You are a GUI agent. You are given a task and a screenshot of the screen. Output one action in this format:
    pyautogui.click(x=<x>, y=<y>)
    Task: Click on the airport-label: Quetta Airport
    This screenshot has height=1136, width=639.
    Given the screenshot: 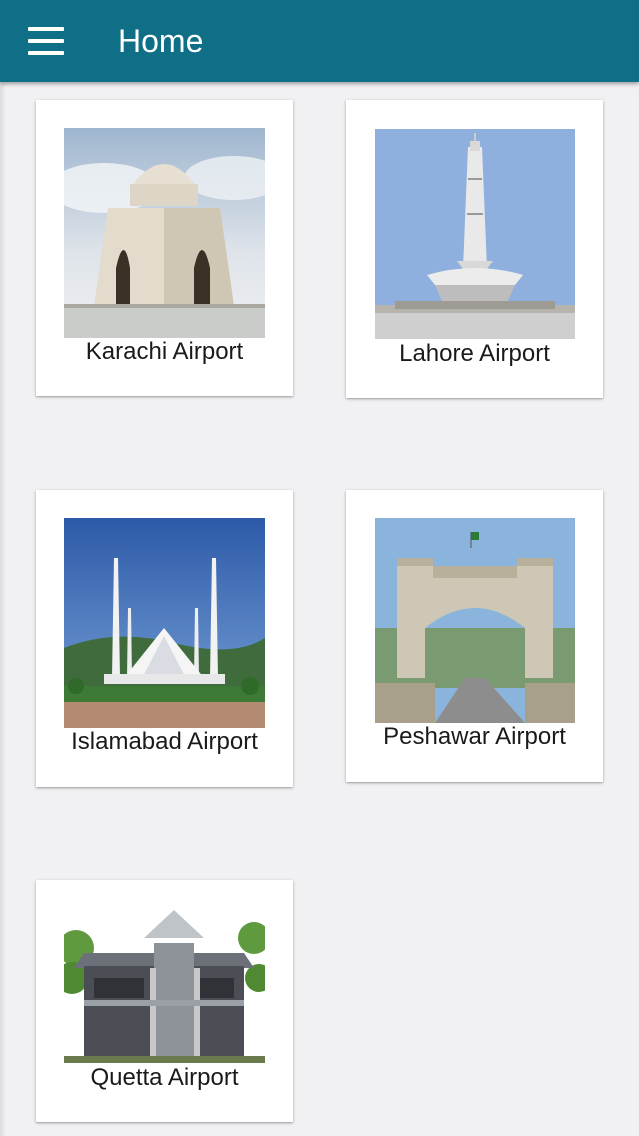 What is the action you would take?
    pyautogui.click(x=164, y=1077)
    